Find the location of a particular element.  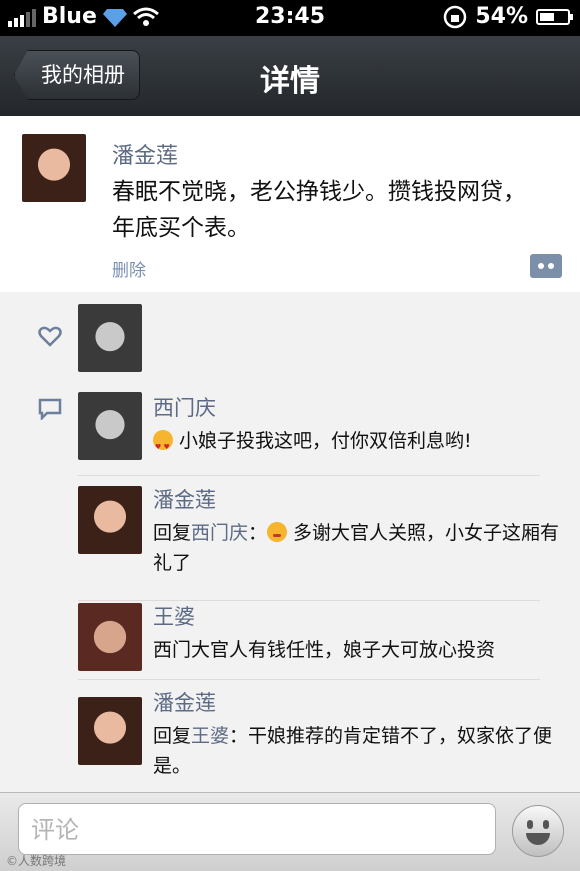

status-right: 54% is located at coordinates (508, 16).